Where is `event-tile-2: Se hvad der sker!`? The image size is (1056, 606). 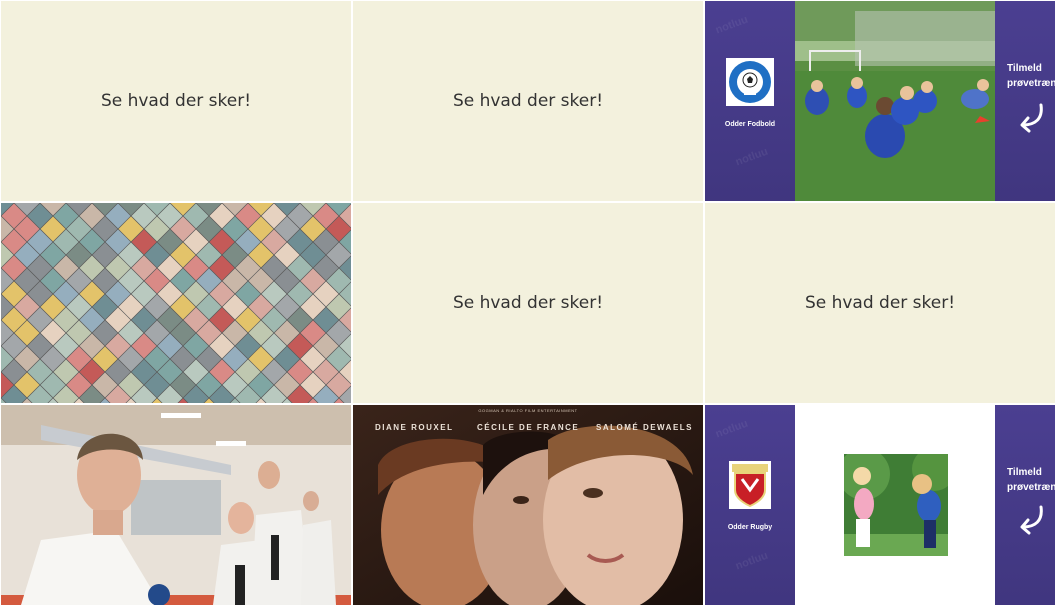
event-tile-2: Se hvad der sker! is located at coordinates (528, 101).